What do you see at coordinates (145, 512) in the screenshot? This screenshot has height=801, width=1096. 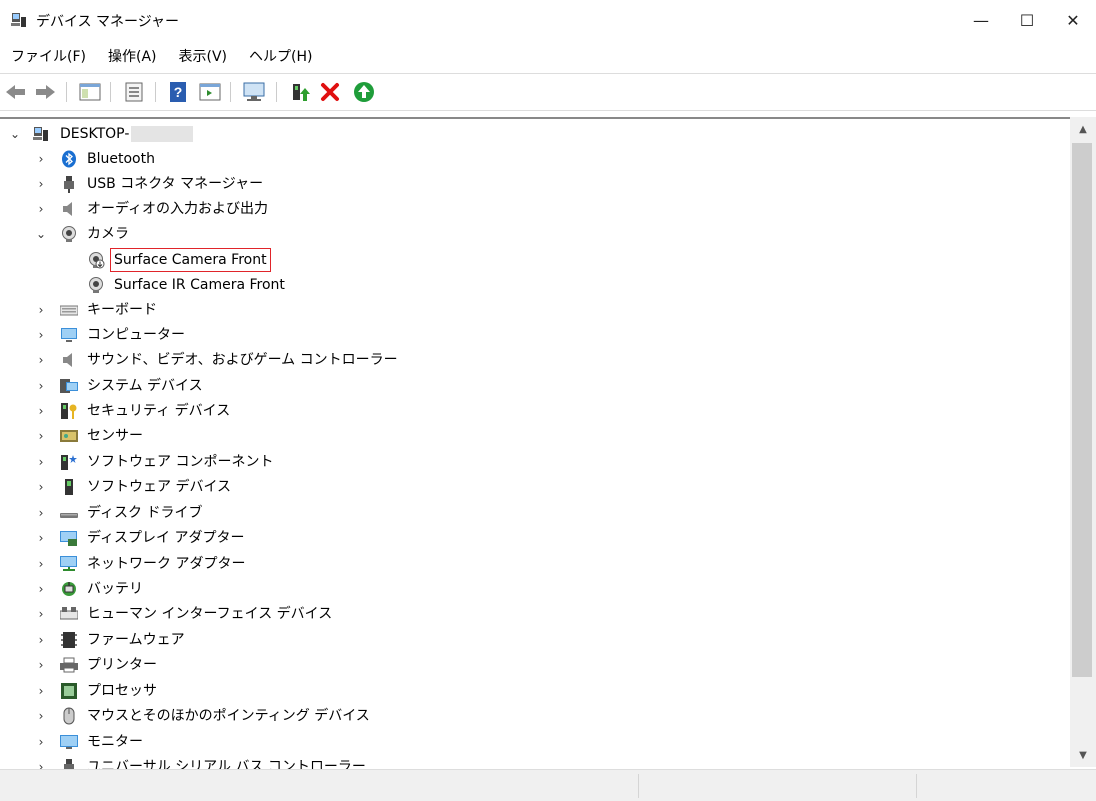 I see `tree-item-label: ディスク ドライブ` at bounding box center [145, 512].